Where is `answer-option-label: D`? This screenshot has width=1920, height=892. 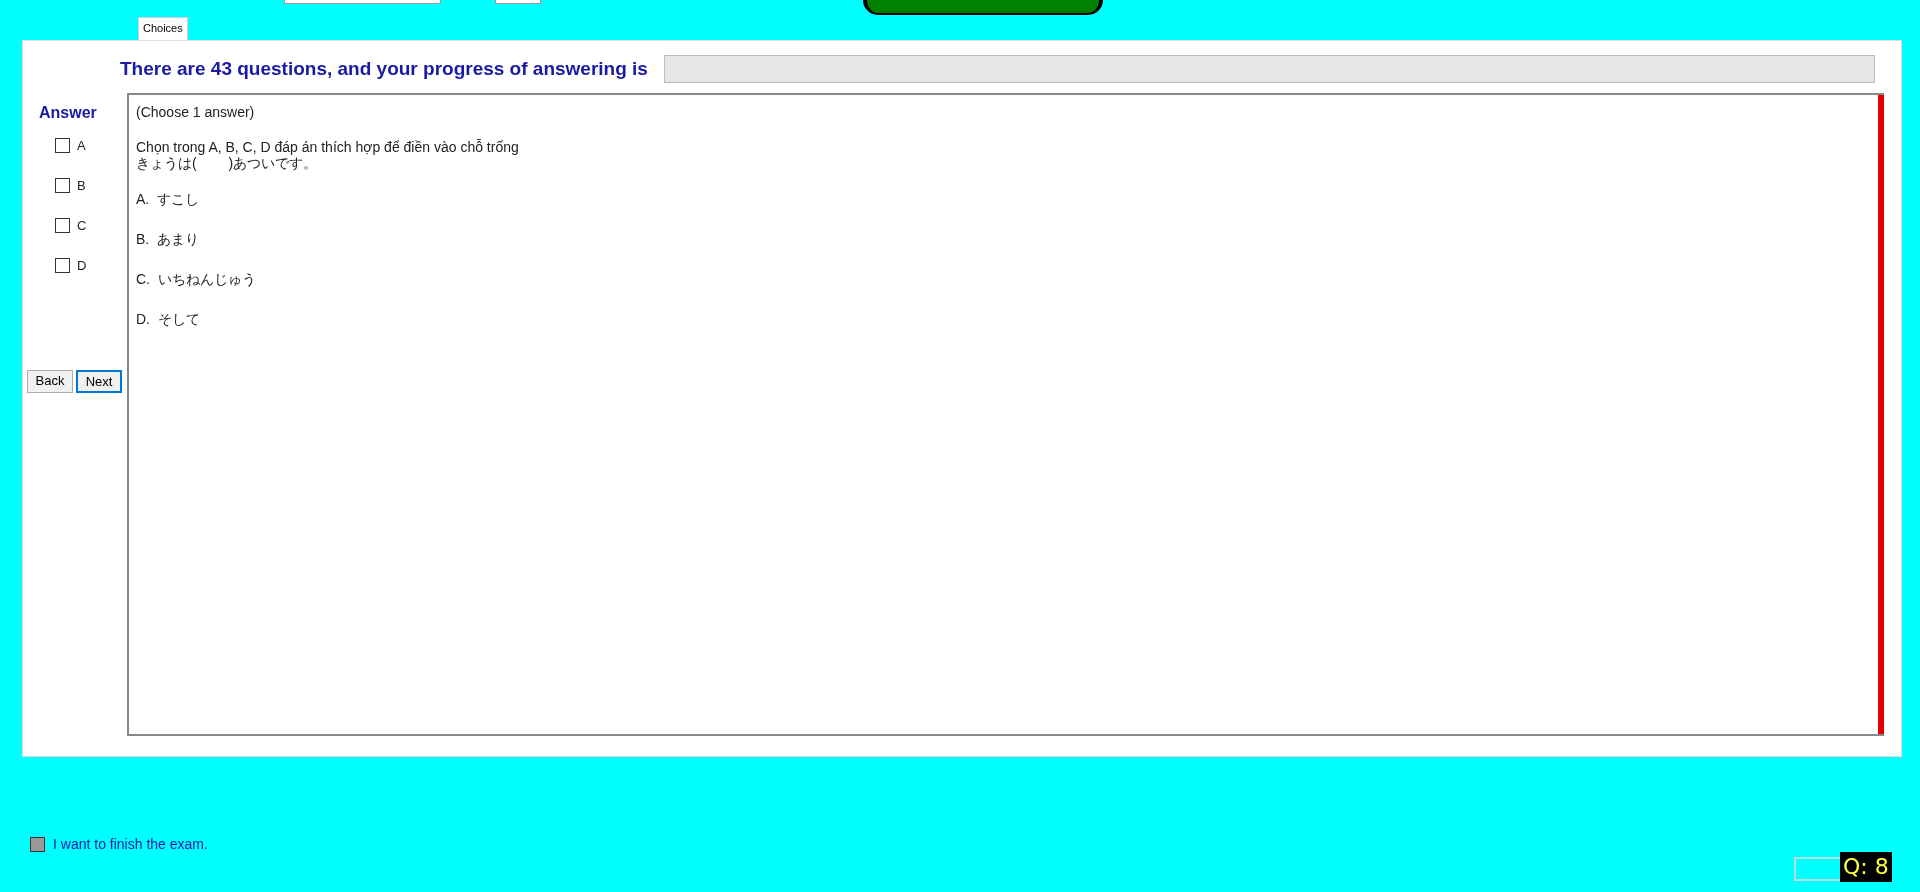
answer-option-label: D is located at coordinates (82, 265).